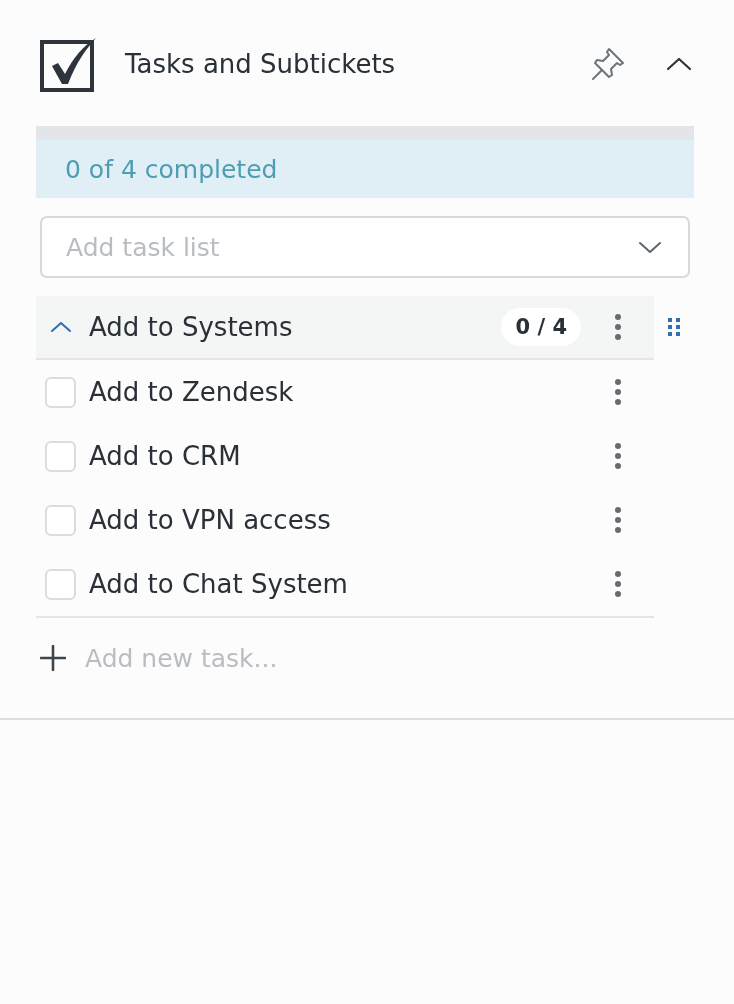 This screenshot has height=1004, width=734. I want to click on progress-label: 0 of 4 completed, so click(171, 169).